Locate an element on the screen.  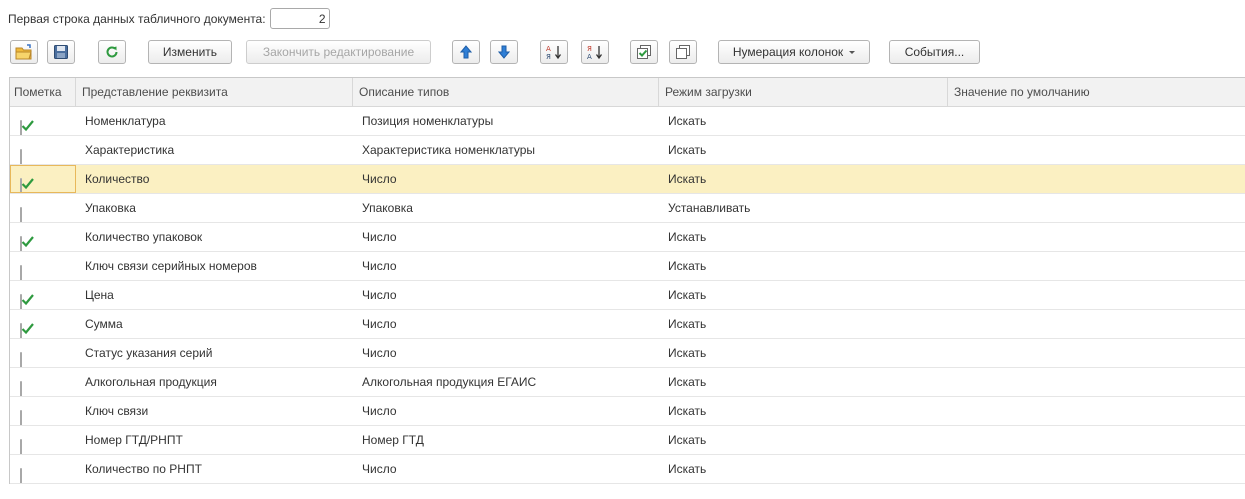
table-row: Количество по РНПТ Число Искать is located at coordinates (627, 469).